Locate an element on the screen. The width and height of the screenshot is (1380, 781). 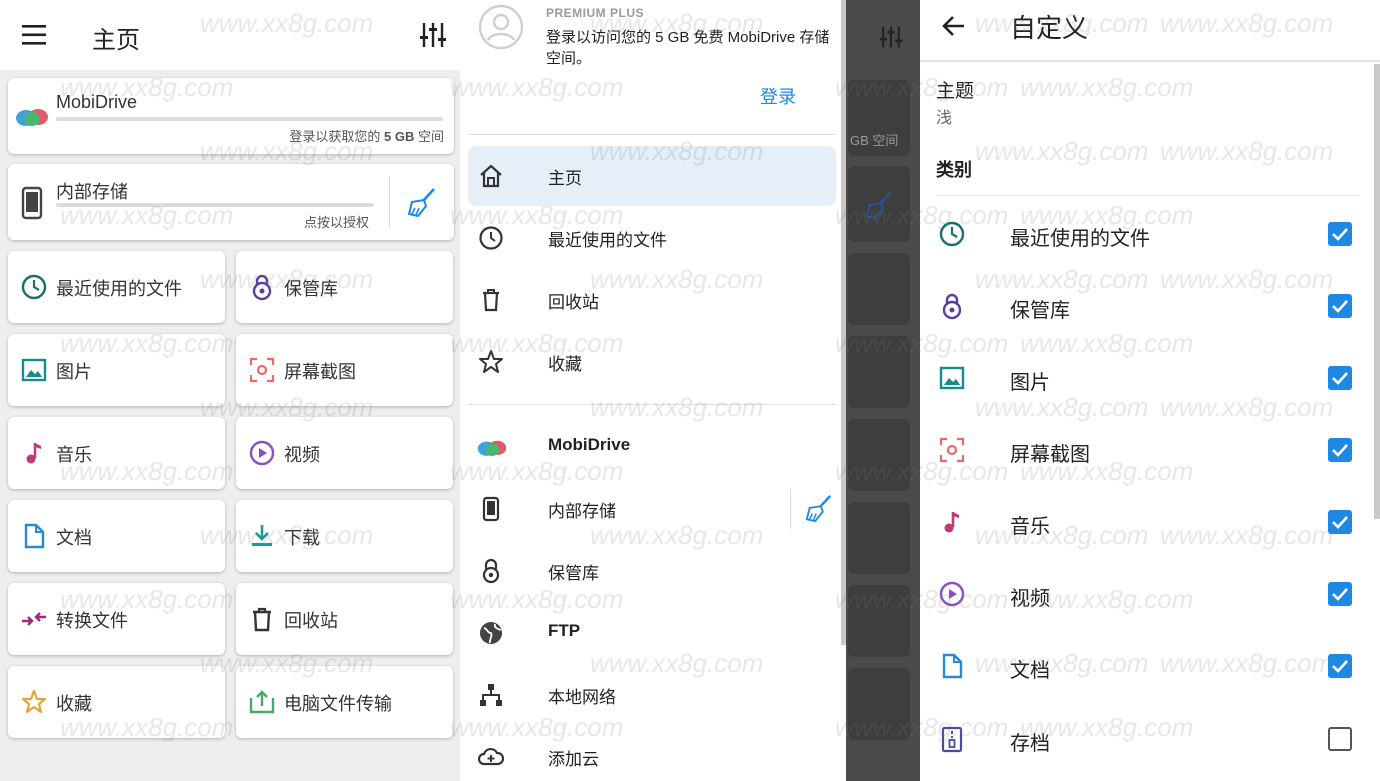
checkbox-unchecked-icon is located at coordinates (1340, 739).